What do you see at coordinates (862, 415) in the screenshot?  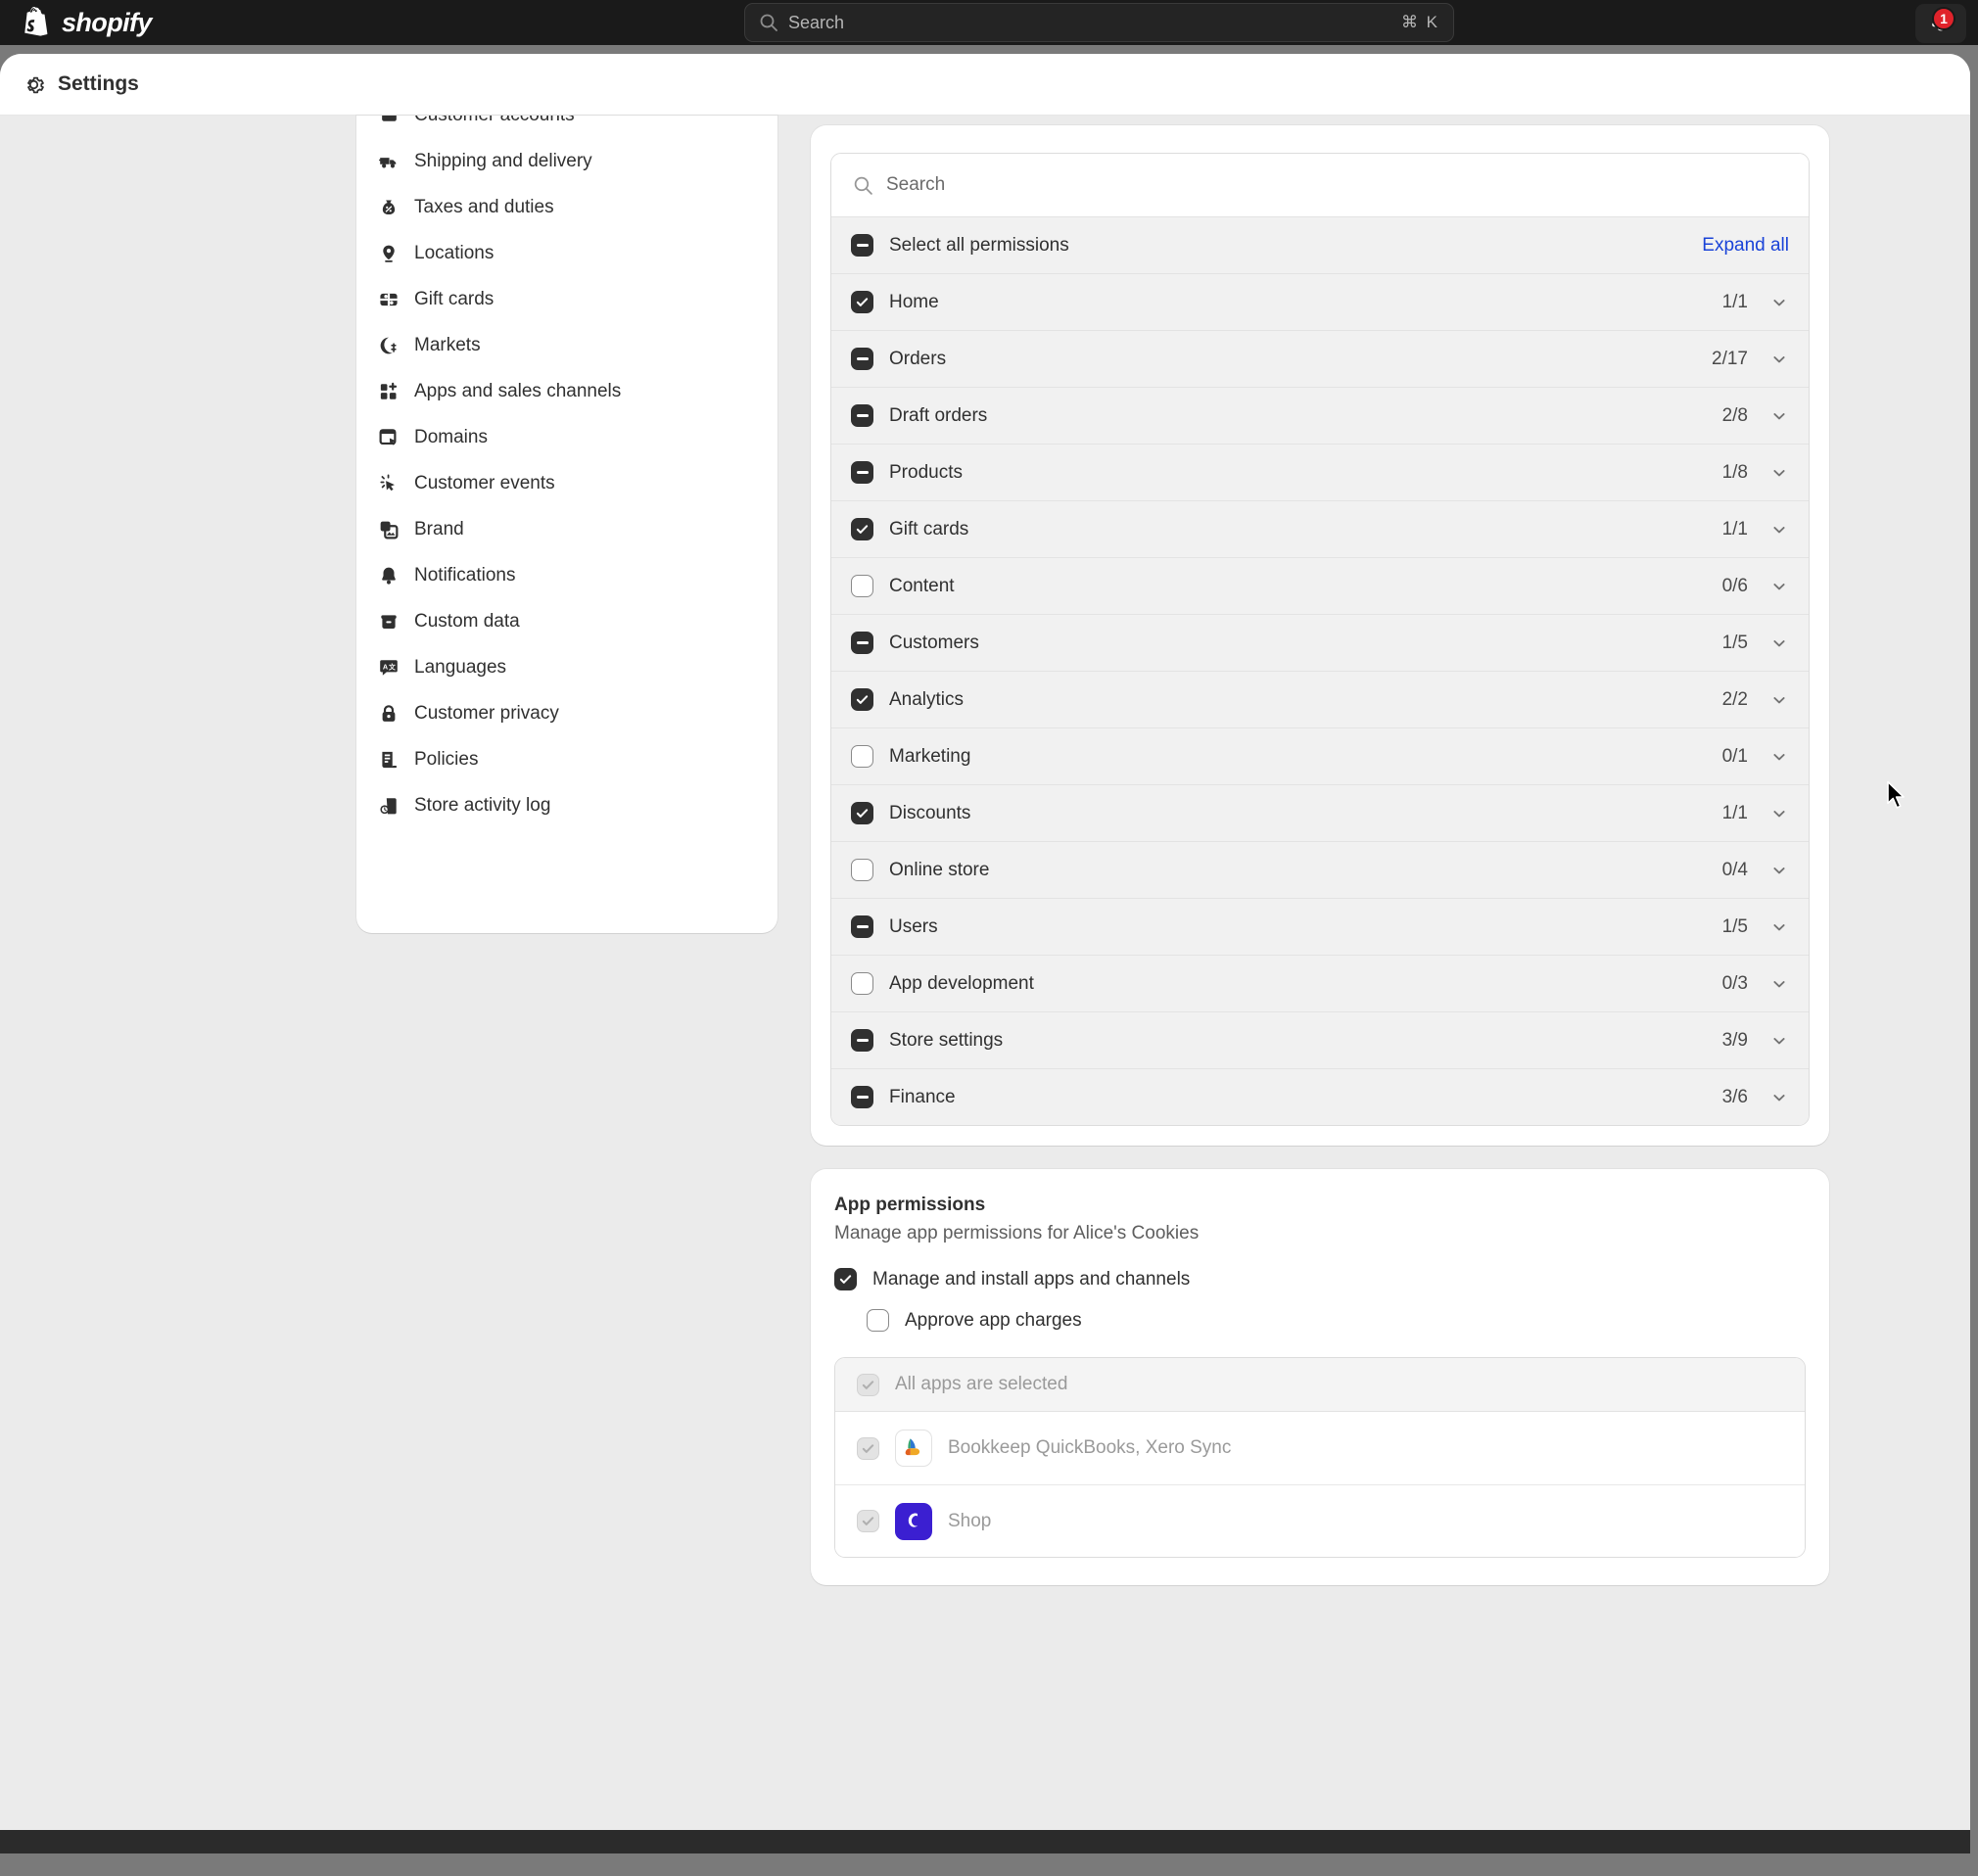 I see `permission-checkbox-draft-orders` at bounding box center [862, 415].